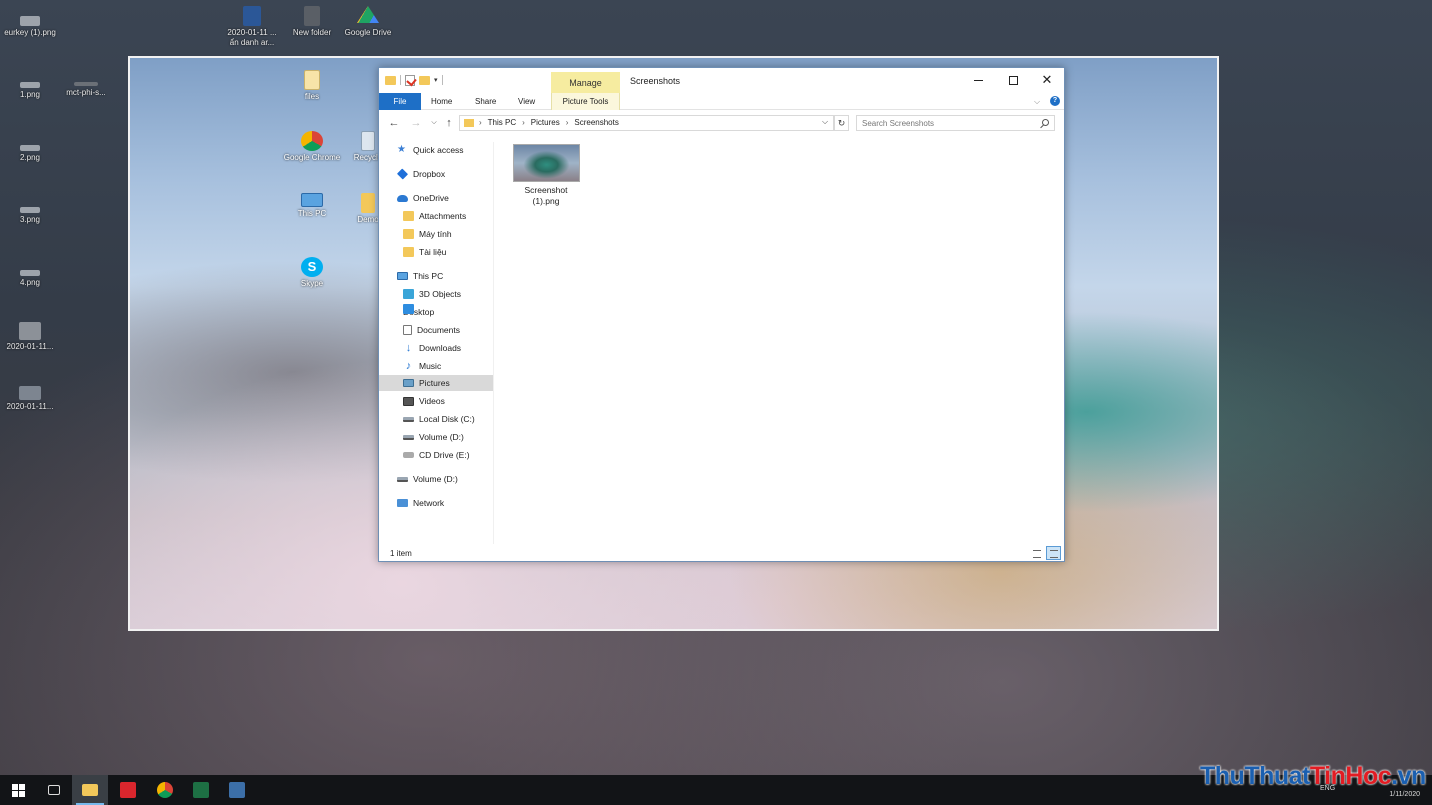 The image size is (1432, 805). Describe the element at coordinates (449, 123) in the screenshot. I see `up-button: ↑` at that location.